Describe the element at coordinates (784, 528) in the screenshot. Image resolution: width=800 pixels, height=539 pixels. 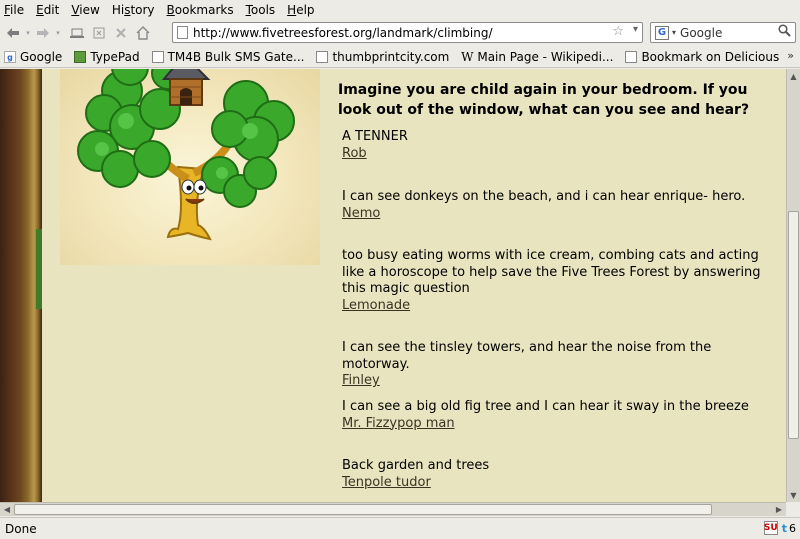
I see `twitter-icon: t` at that location.